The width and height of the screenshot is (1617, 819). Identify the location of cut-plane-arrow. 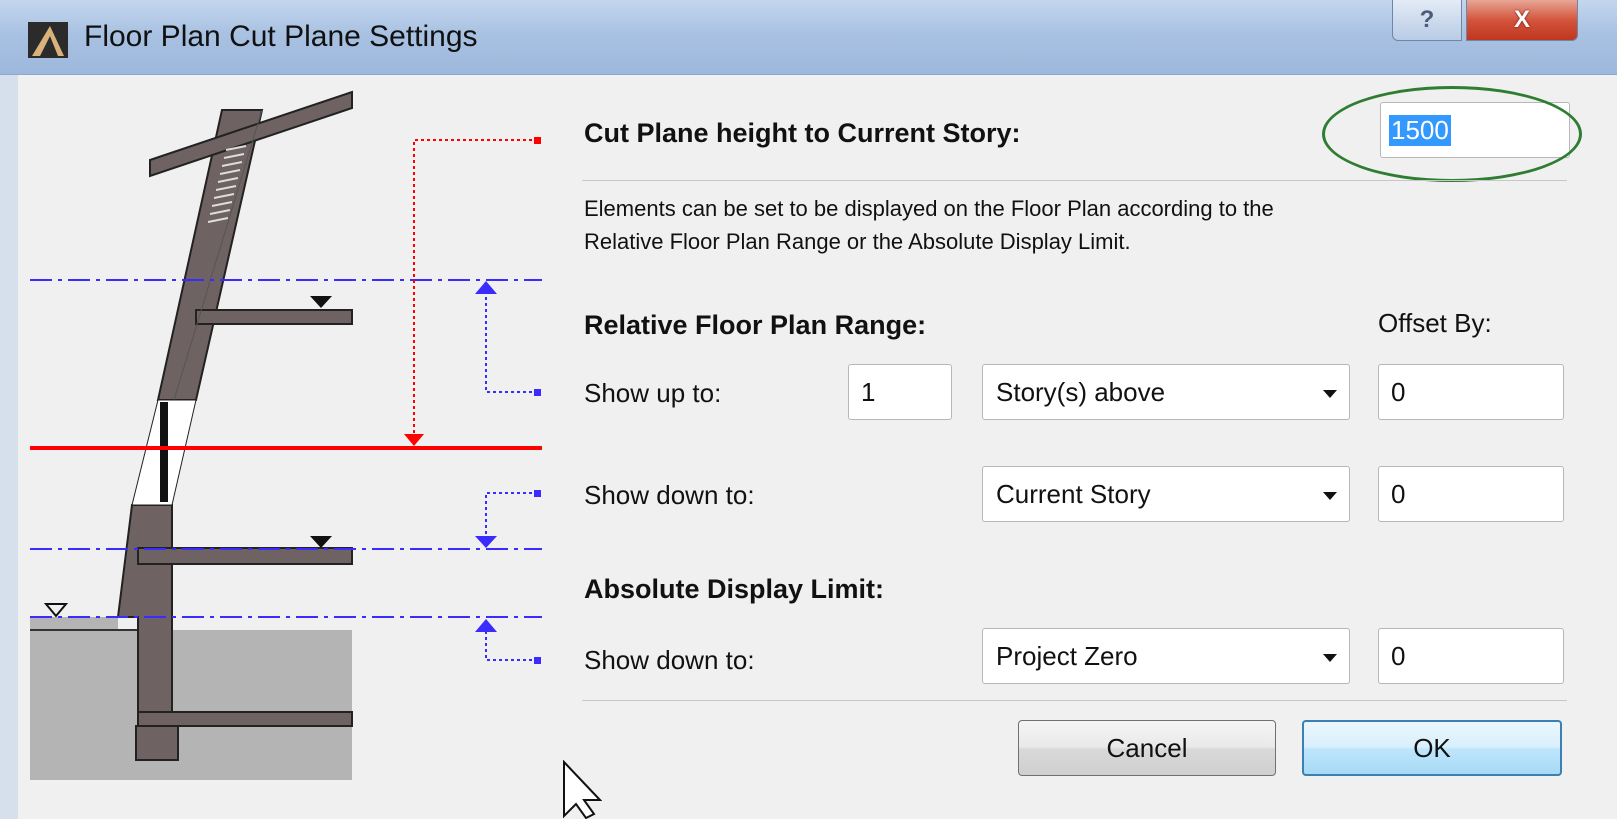
(414, 440).